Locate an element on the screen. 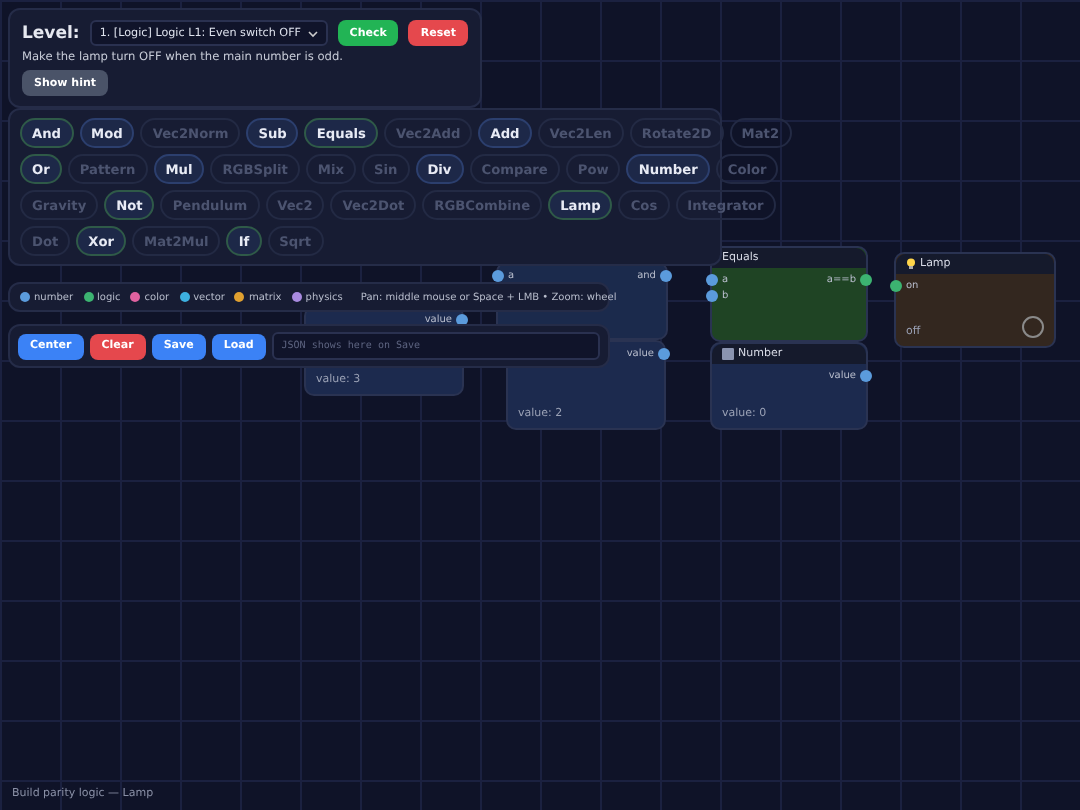 The image size is (1080, 810). bulb-icon is located at coordinates (911, 264).